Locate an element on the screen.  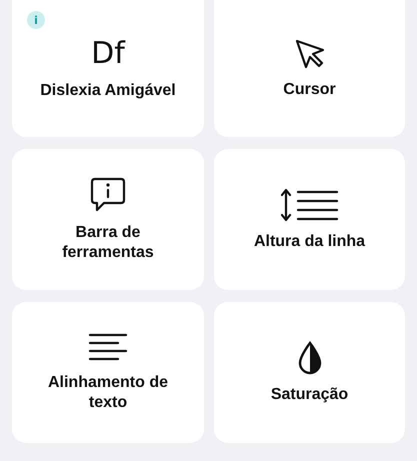
drop-icon is located at coordinates (309, 357).